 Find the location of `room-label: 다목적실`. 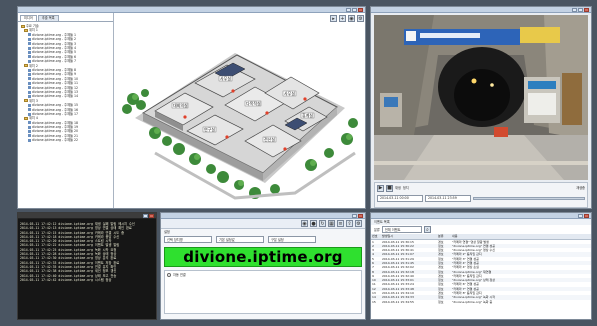

room-label: 다목적실 is located at coordinates (253, 103).